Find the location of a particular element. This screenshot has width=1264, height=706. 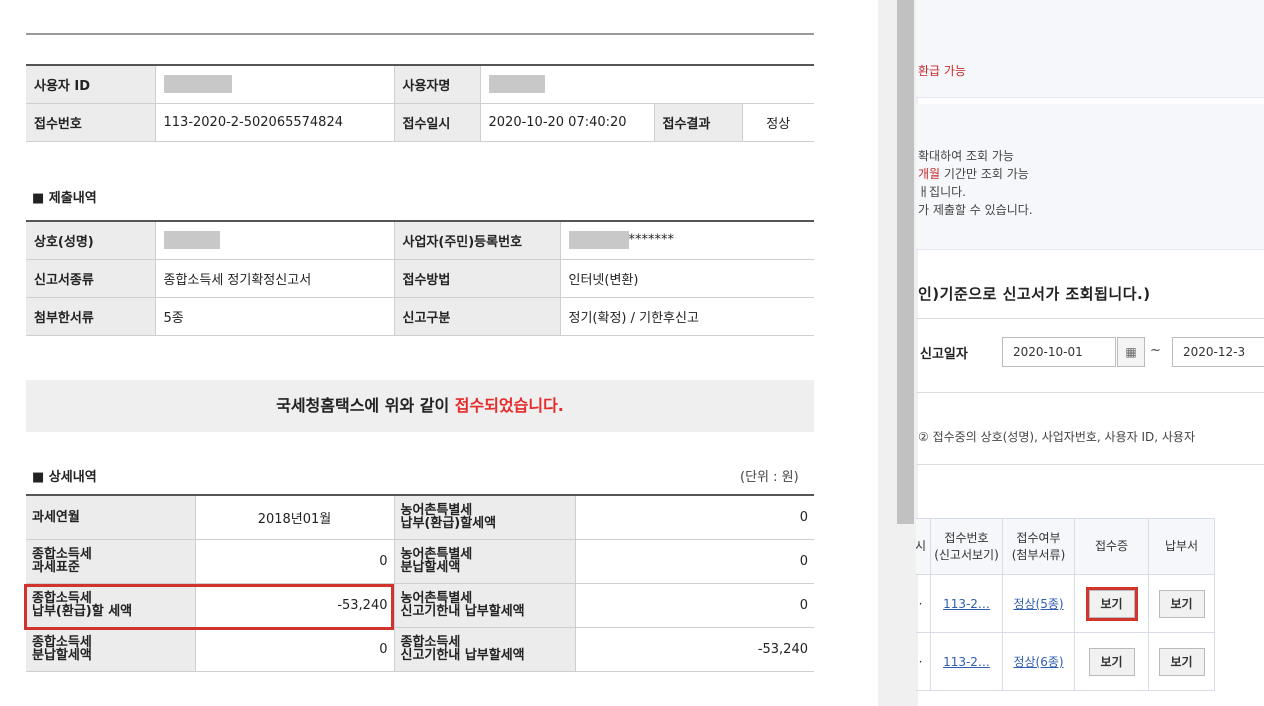

receipt-result-value: 정상 is located at coordinates (777, 122).